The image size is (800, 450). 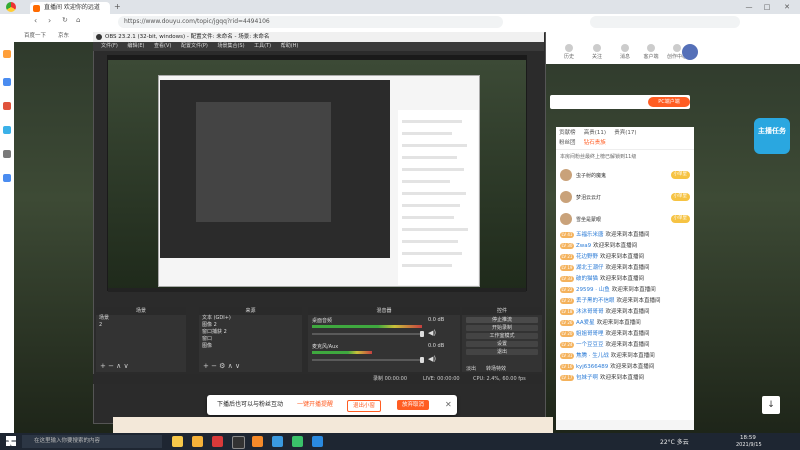 I want to click on bookmark-jd: 京东, so click(x=63, y=36).